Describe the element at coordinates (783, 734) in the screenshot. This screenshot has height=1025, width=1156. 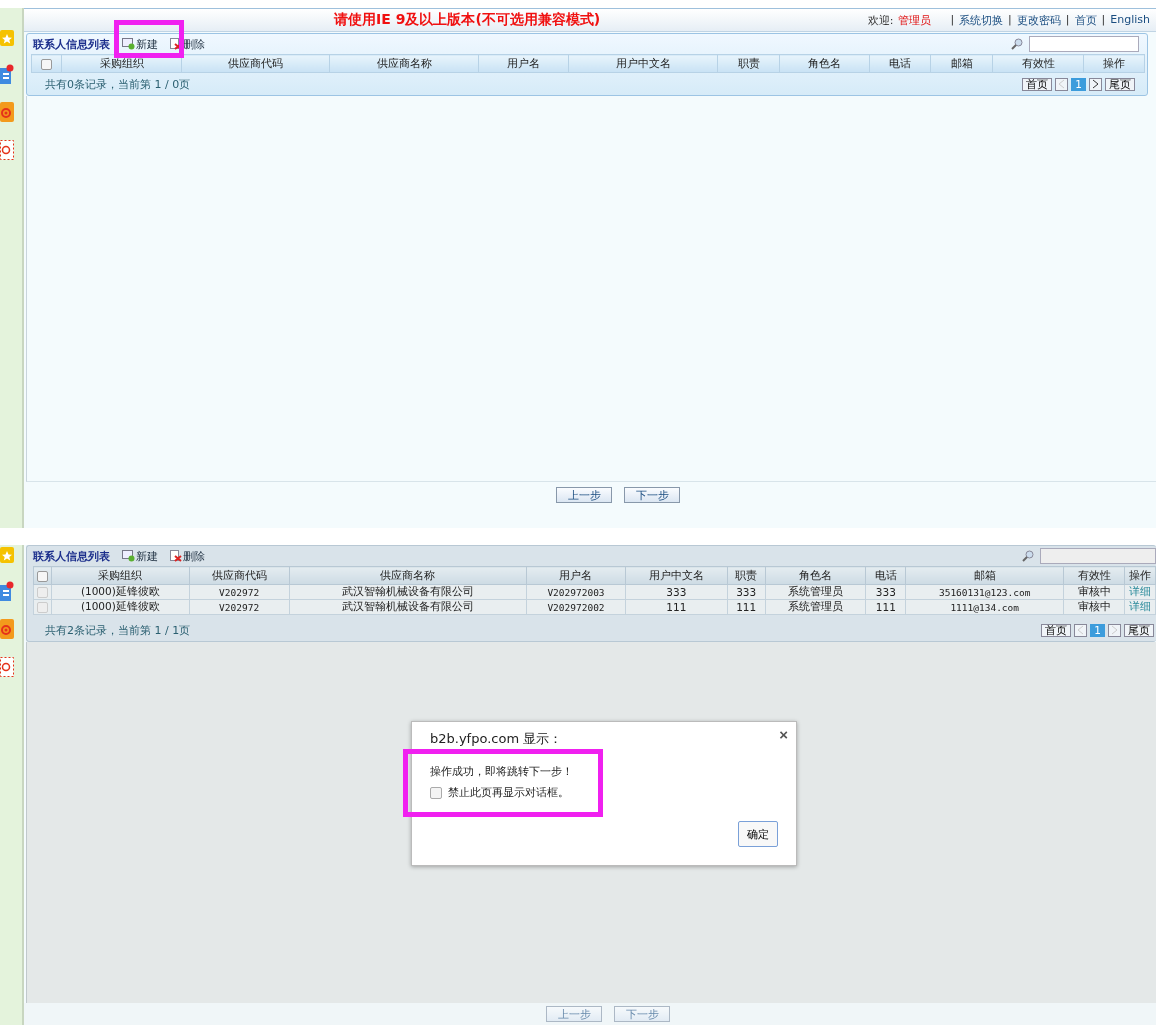
I see `close-button: ×` at that location.